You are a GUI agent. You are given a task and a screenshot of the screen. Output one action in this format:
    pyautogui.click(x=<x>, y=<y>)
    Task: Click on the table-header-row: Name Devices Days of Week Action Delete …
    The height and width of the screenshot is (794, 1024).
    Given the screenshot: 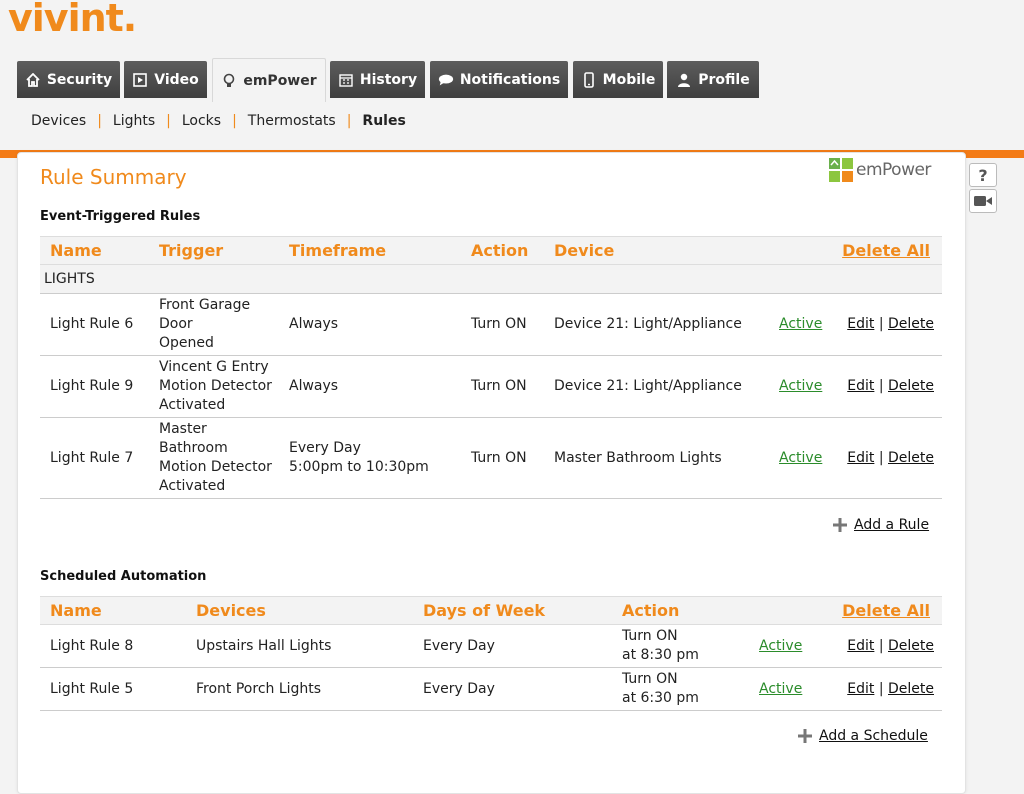 What is the action you would take?
    pyautogui.click(x=491, y=610)
    